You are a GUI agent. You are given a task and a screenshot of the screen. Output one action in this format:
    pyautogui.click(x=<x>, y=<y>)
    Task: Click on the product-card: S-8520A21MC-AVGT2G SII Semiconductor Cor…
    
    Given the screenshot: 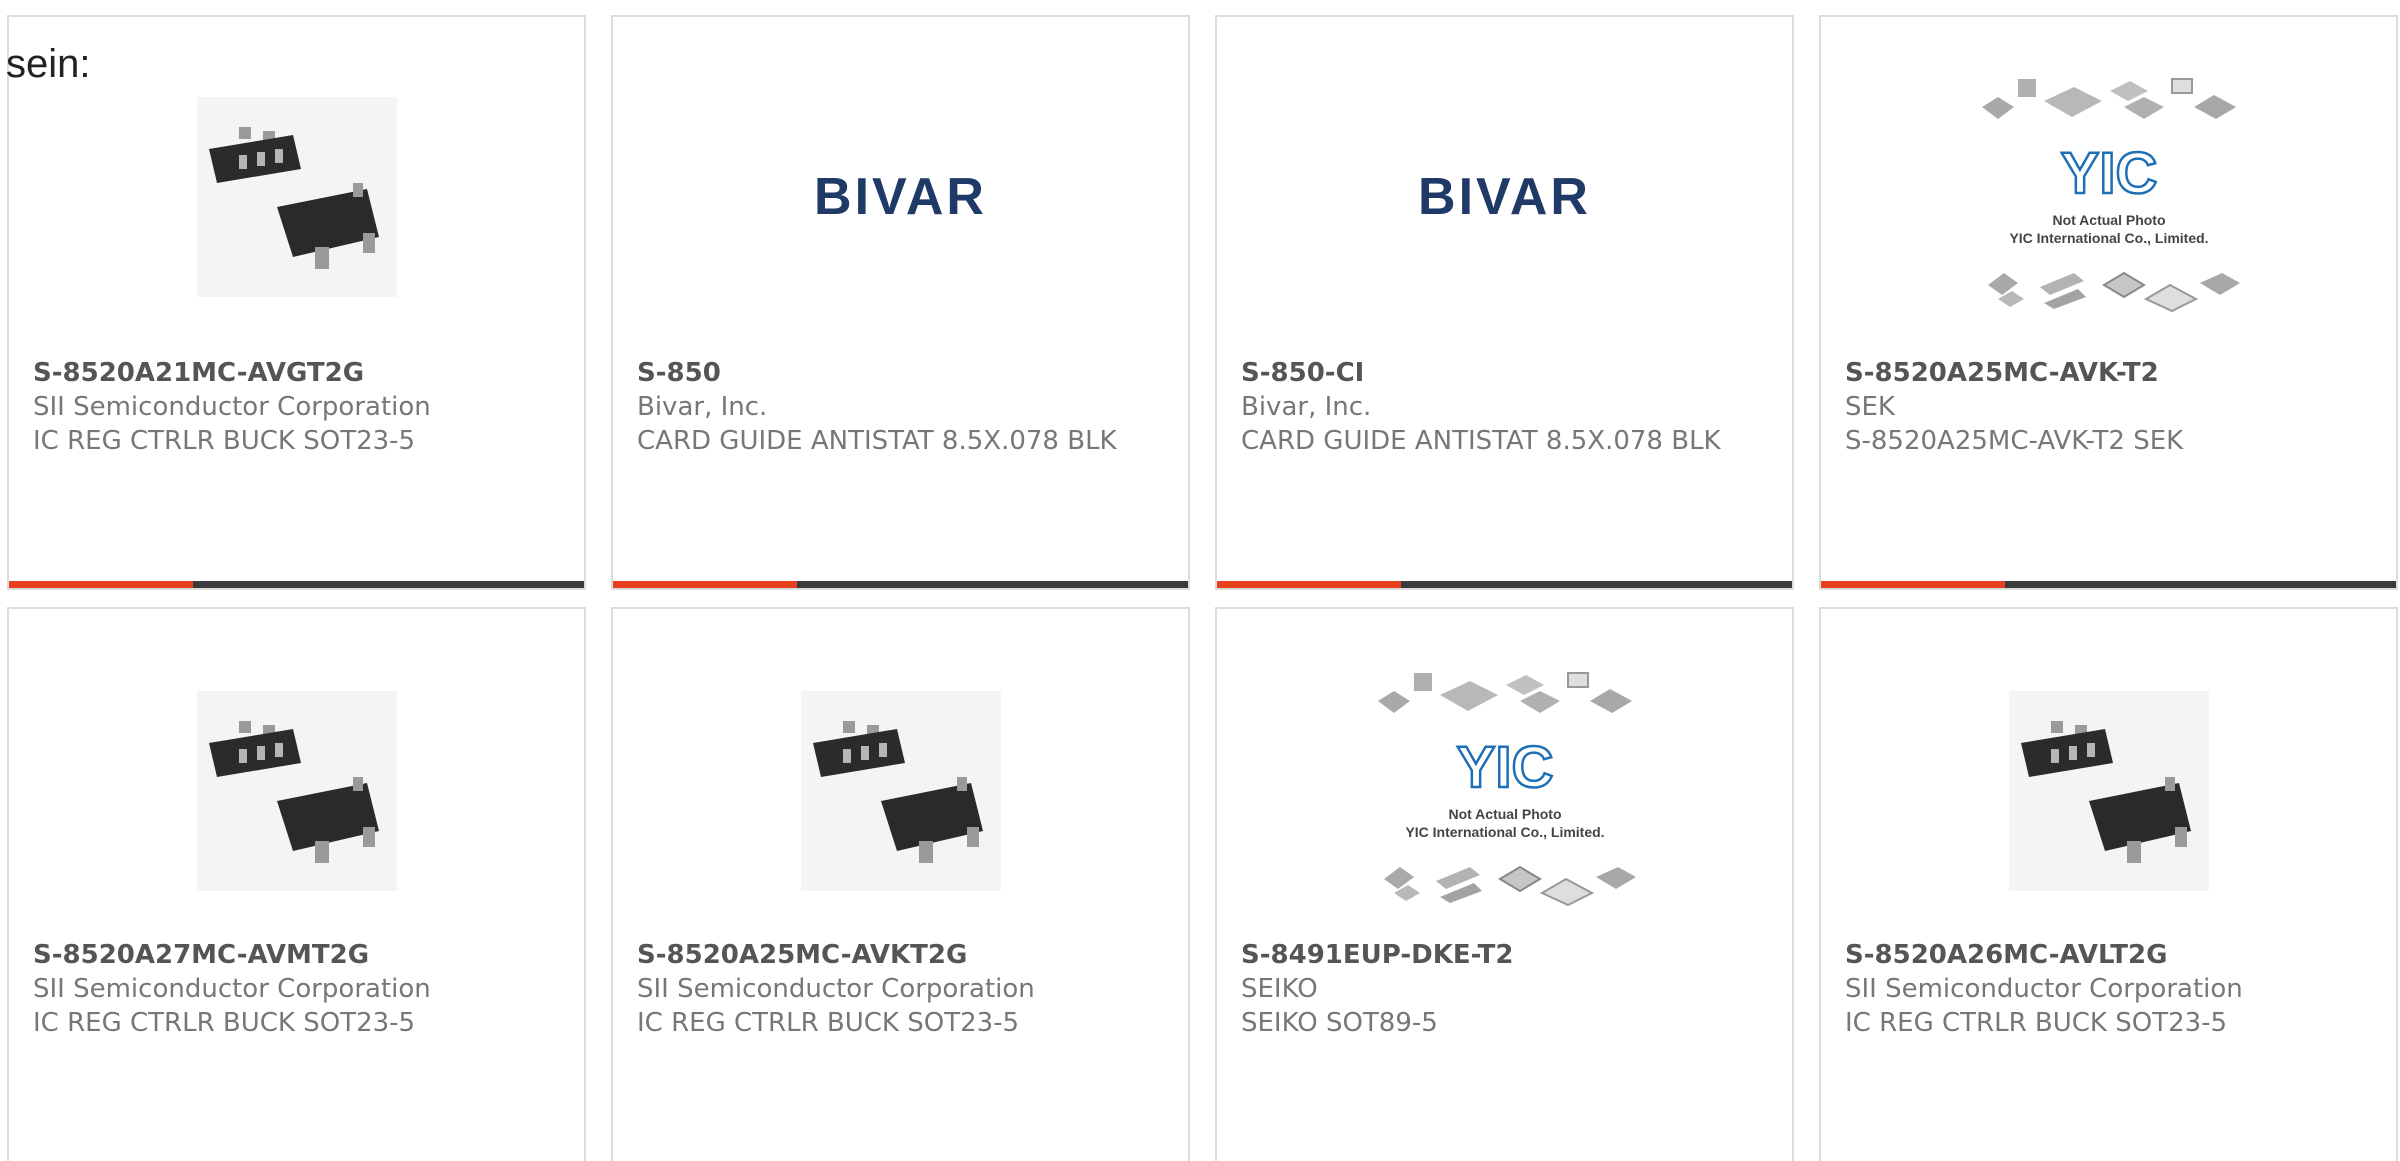 What is the action you would take?
    pyautogui.click(x=296, y=302)
    